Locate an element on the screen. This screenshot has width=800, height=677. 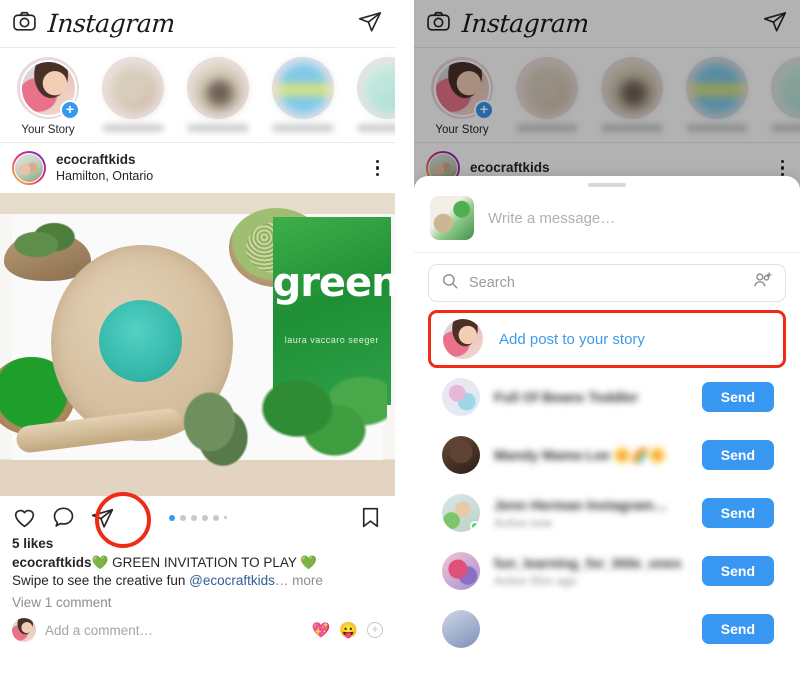
caption-line-two: Swipe to see the creative fun is located at coordinates (101, 581).